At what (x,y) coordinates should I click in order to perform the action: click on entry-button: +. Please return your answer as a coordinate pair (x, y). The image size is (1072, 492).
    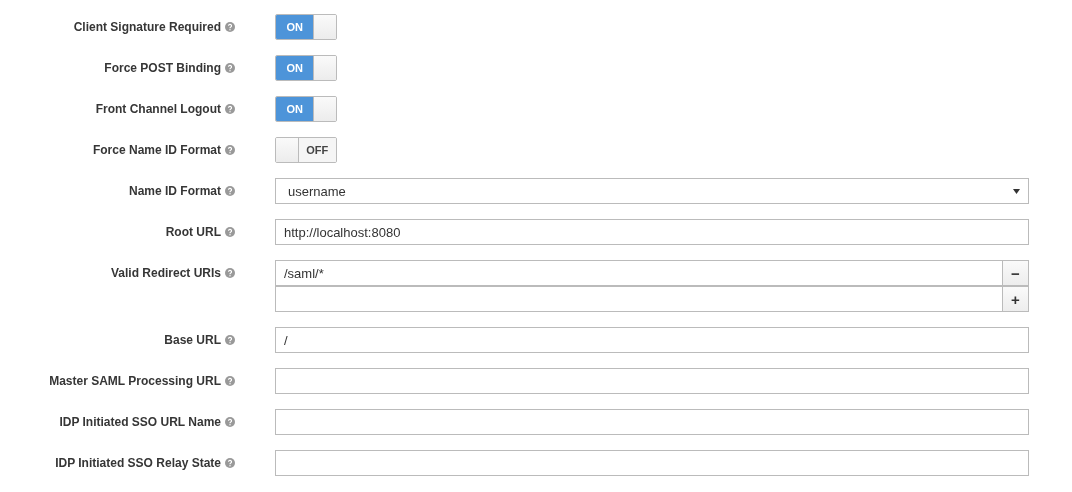
    Looking at the image, I should click on (1016, 299).